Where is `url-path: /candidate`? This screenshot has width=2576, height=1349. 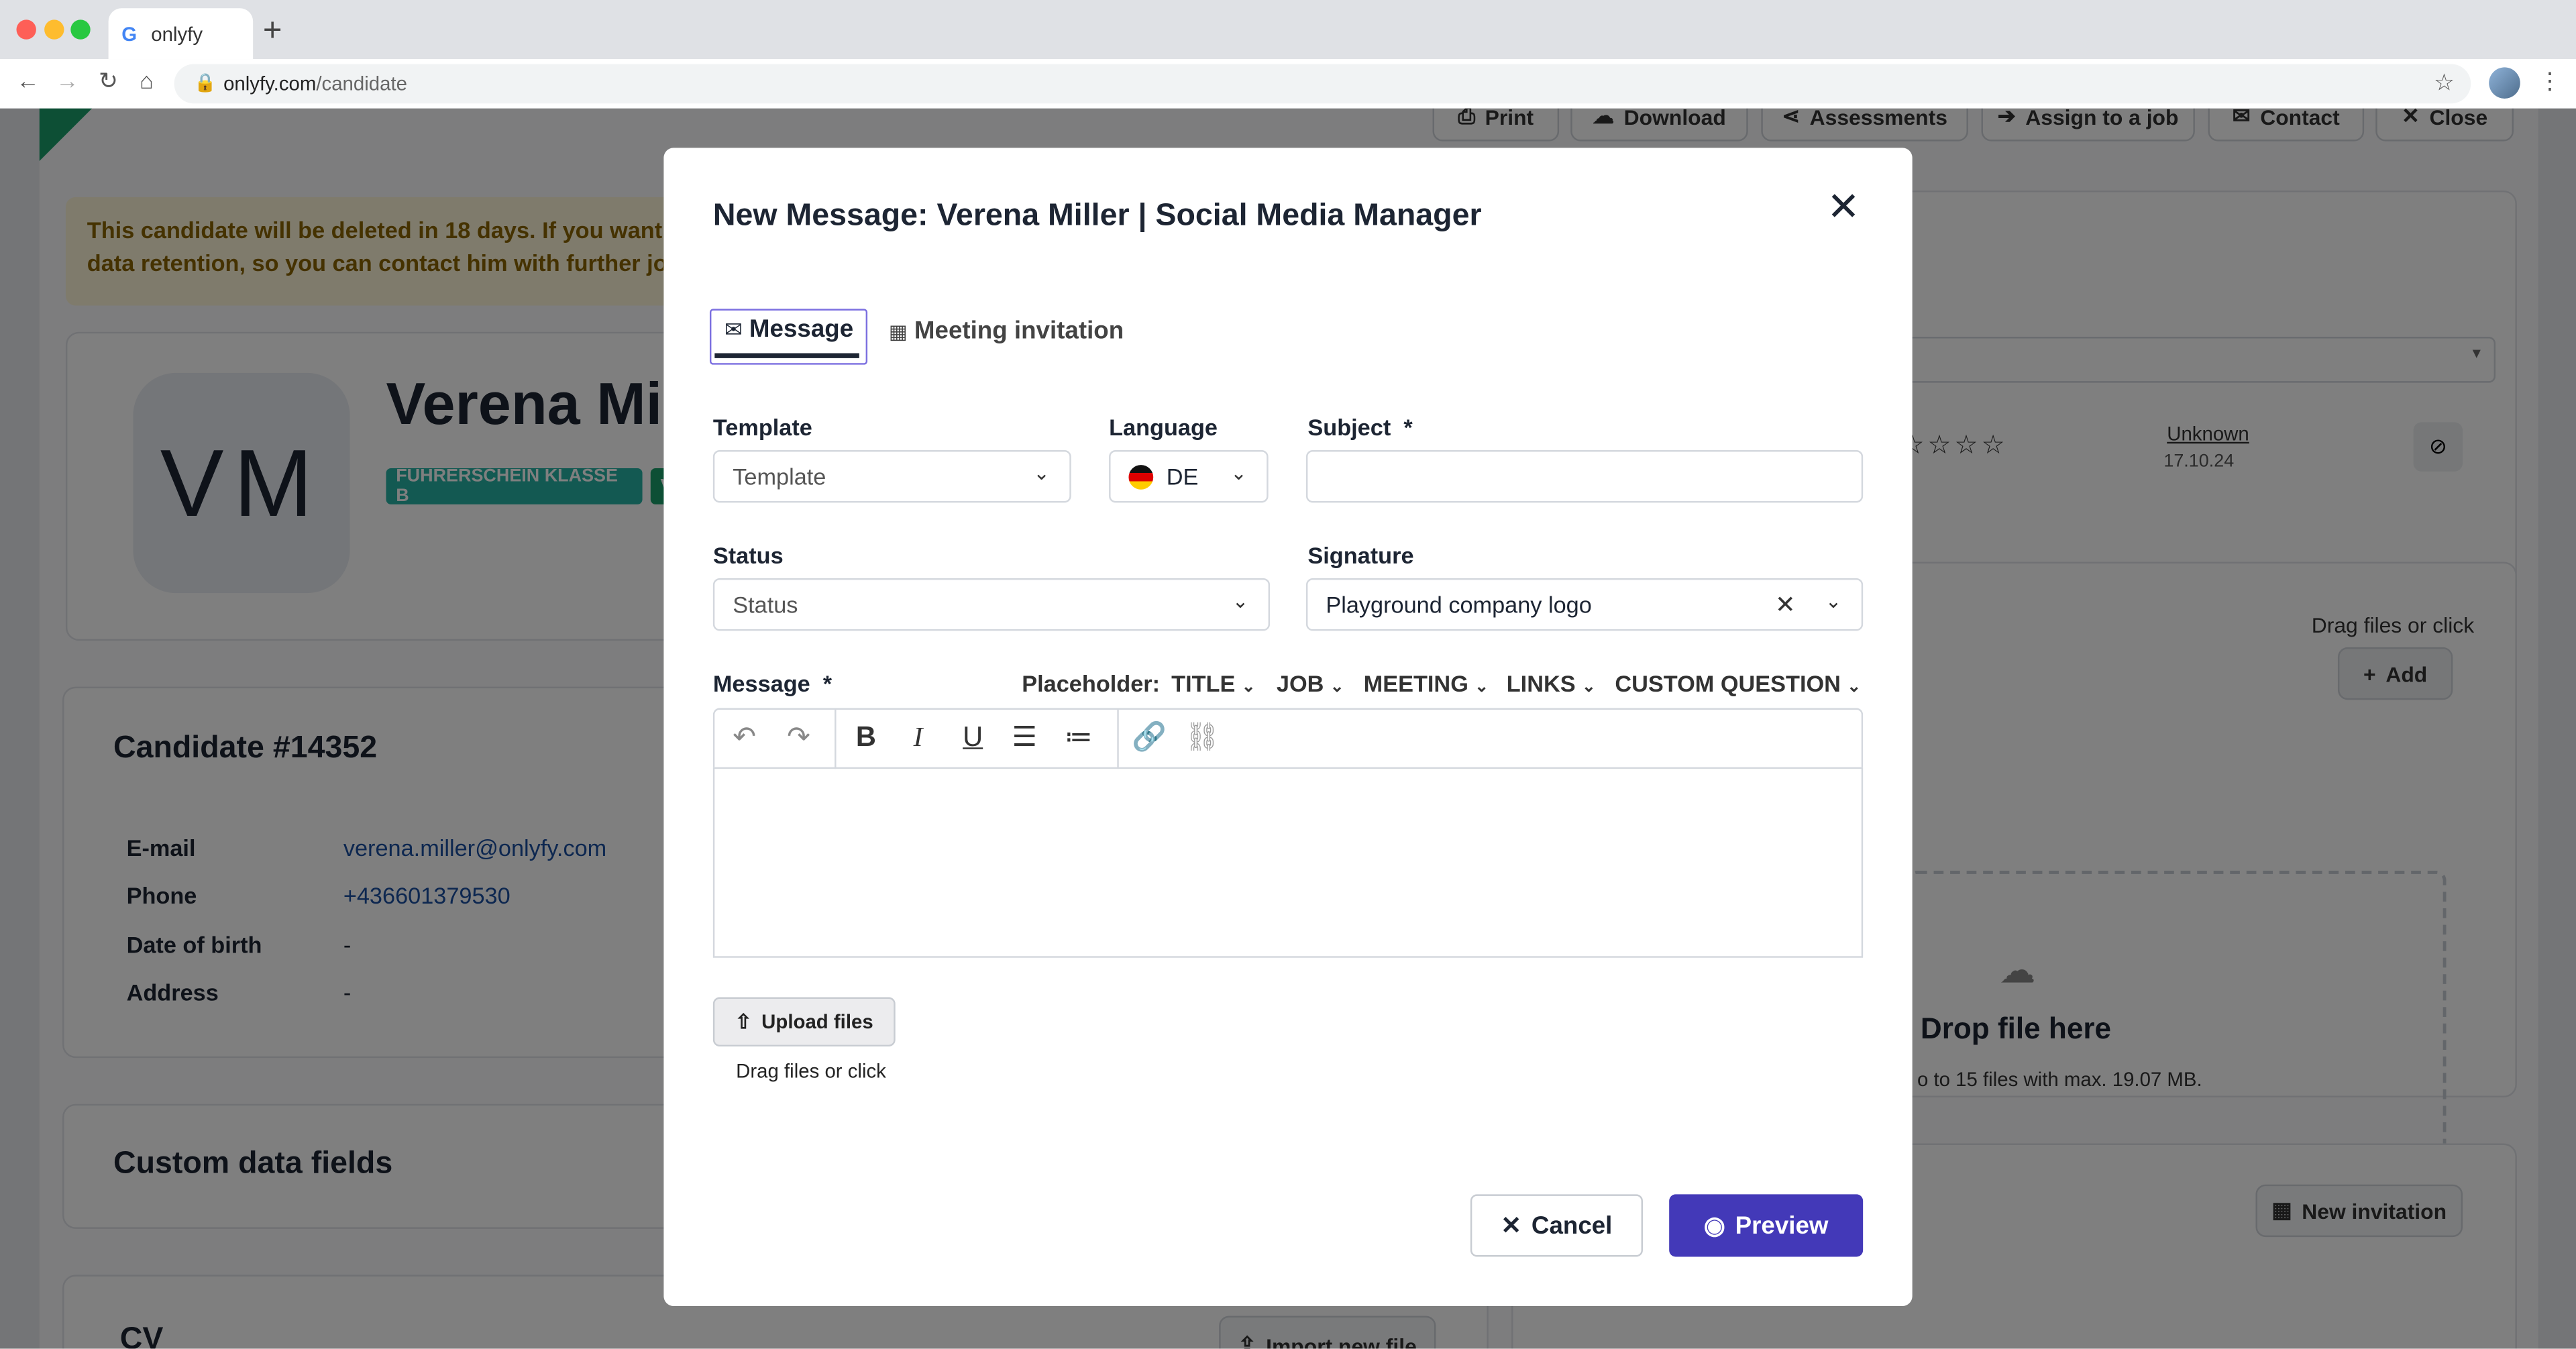 url-path: /candidate is located at coordinates (362, 84).